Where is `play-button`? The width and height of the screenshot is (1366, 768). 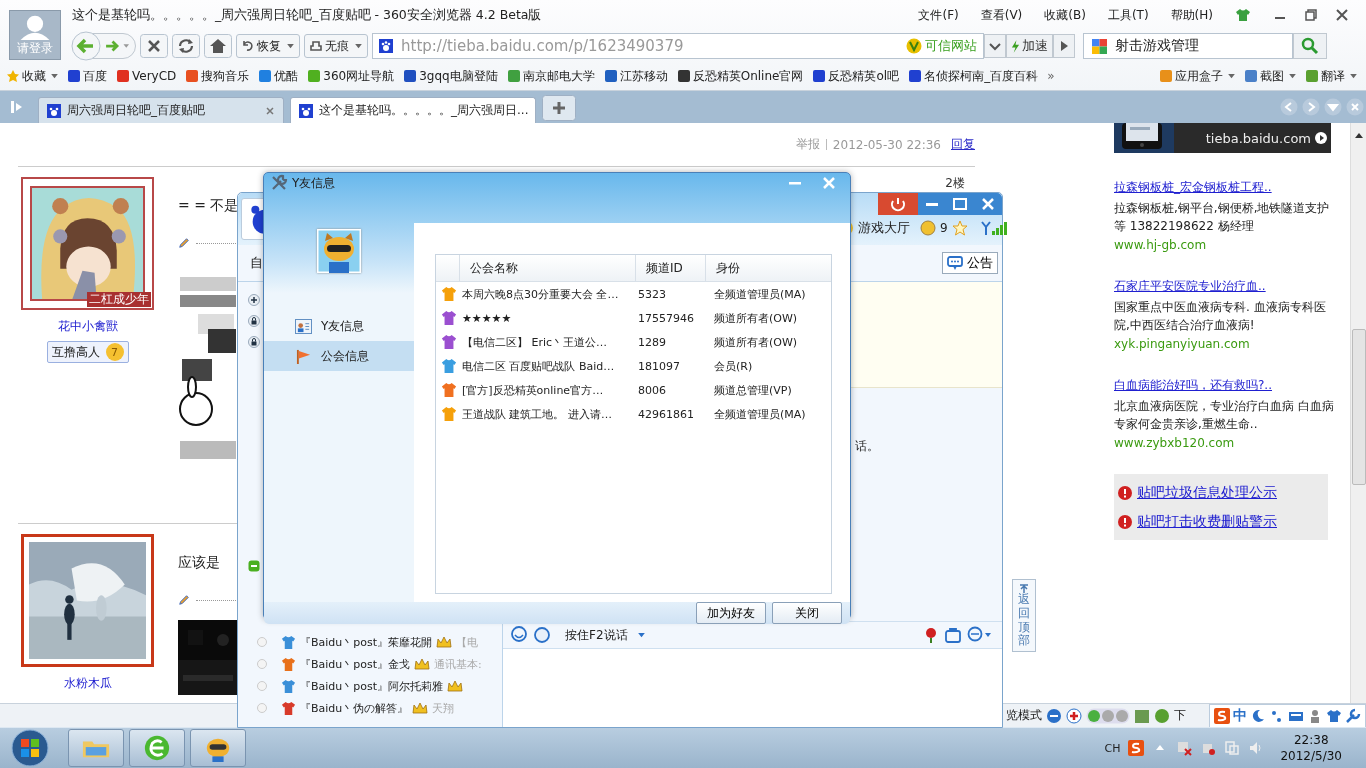 play-button is located at coordinates (1064, 46).